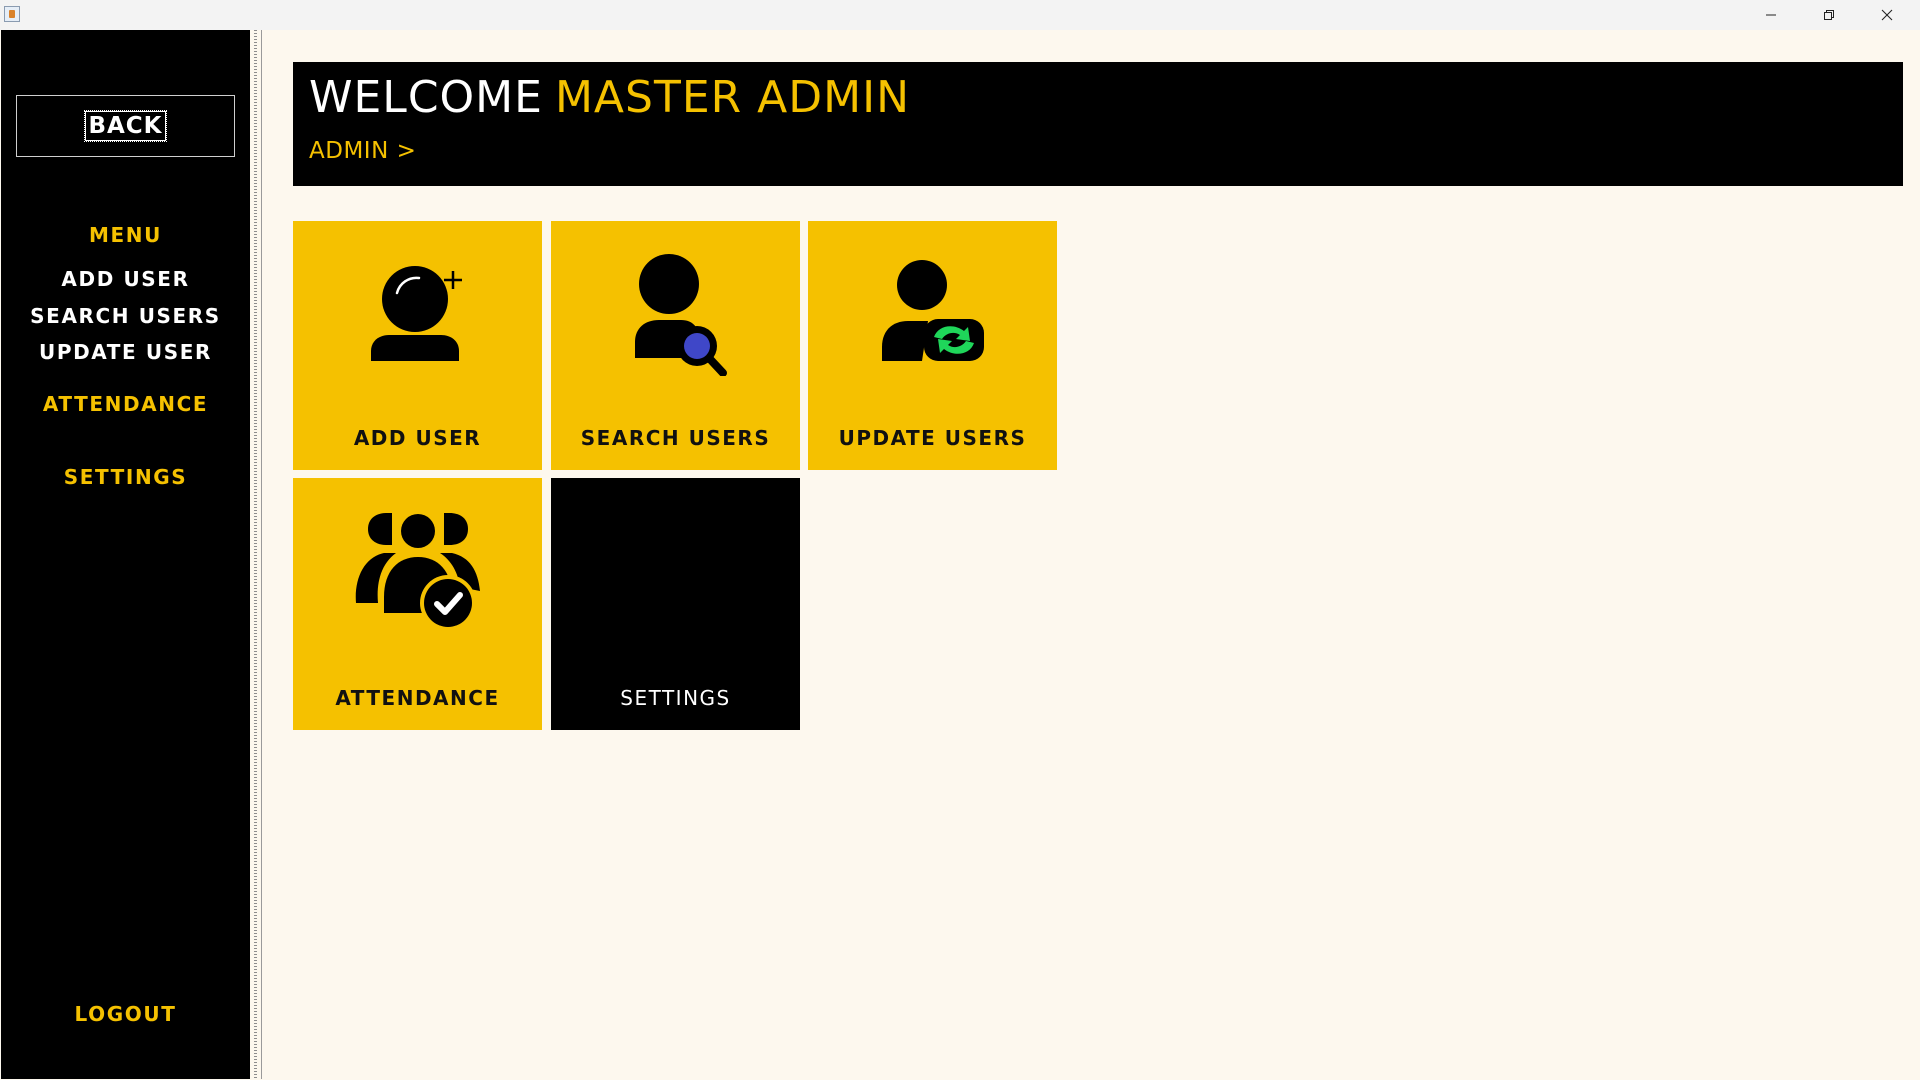 The image size is (1920, 1080). Describe the element at coordinates (125, 477) in the screenshot. I see `sidebar-item-settings: SETTINGS` at that location.